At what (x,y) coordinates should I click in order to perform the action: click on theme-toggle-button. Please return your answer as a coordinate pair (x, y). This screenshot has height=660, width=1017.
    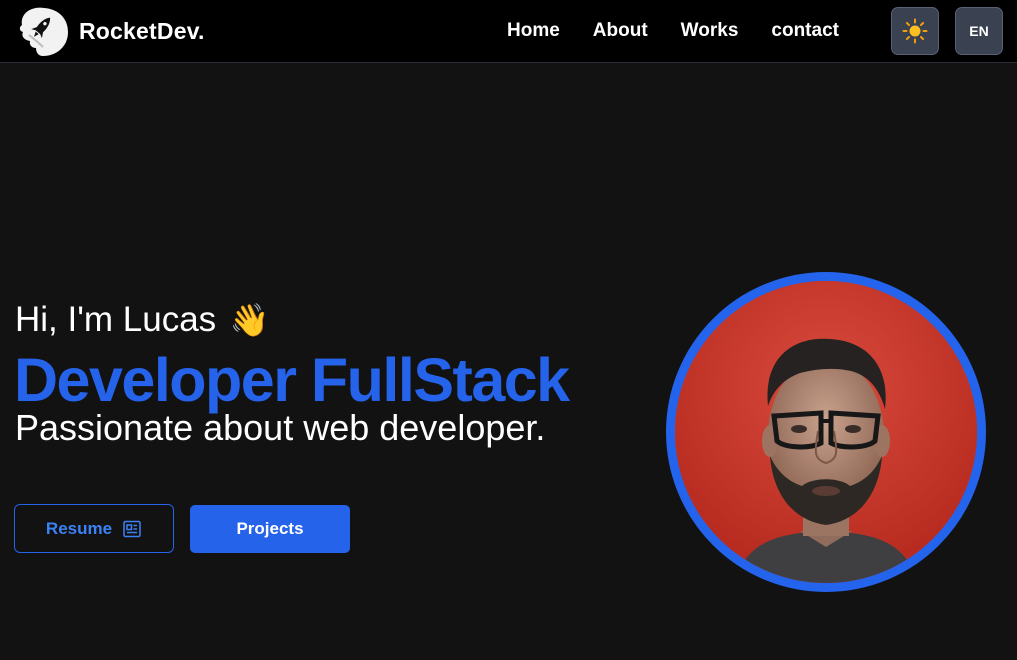
    Looking at the image, I should click on (915, 31).